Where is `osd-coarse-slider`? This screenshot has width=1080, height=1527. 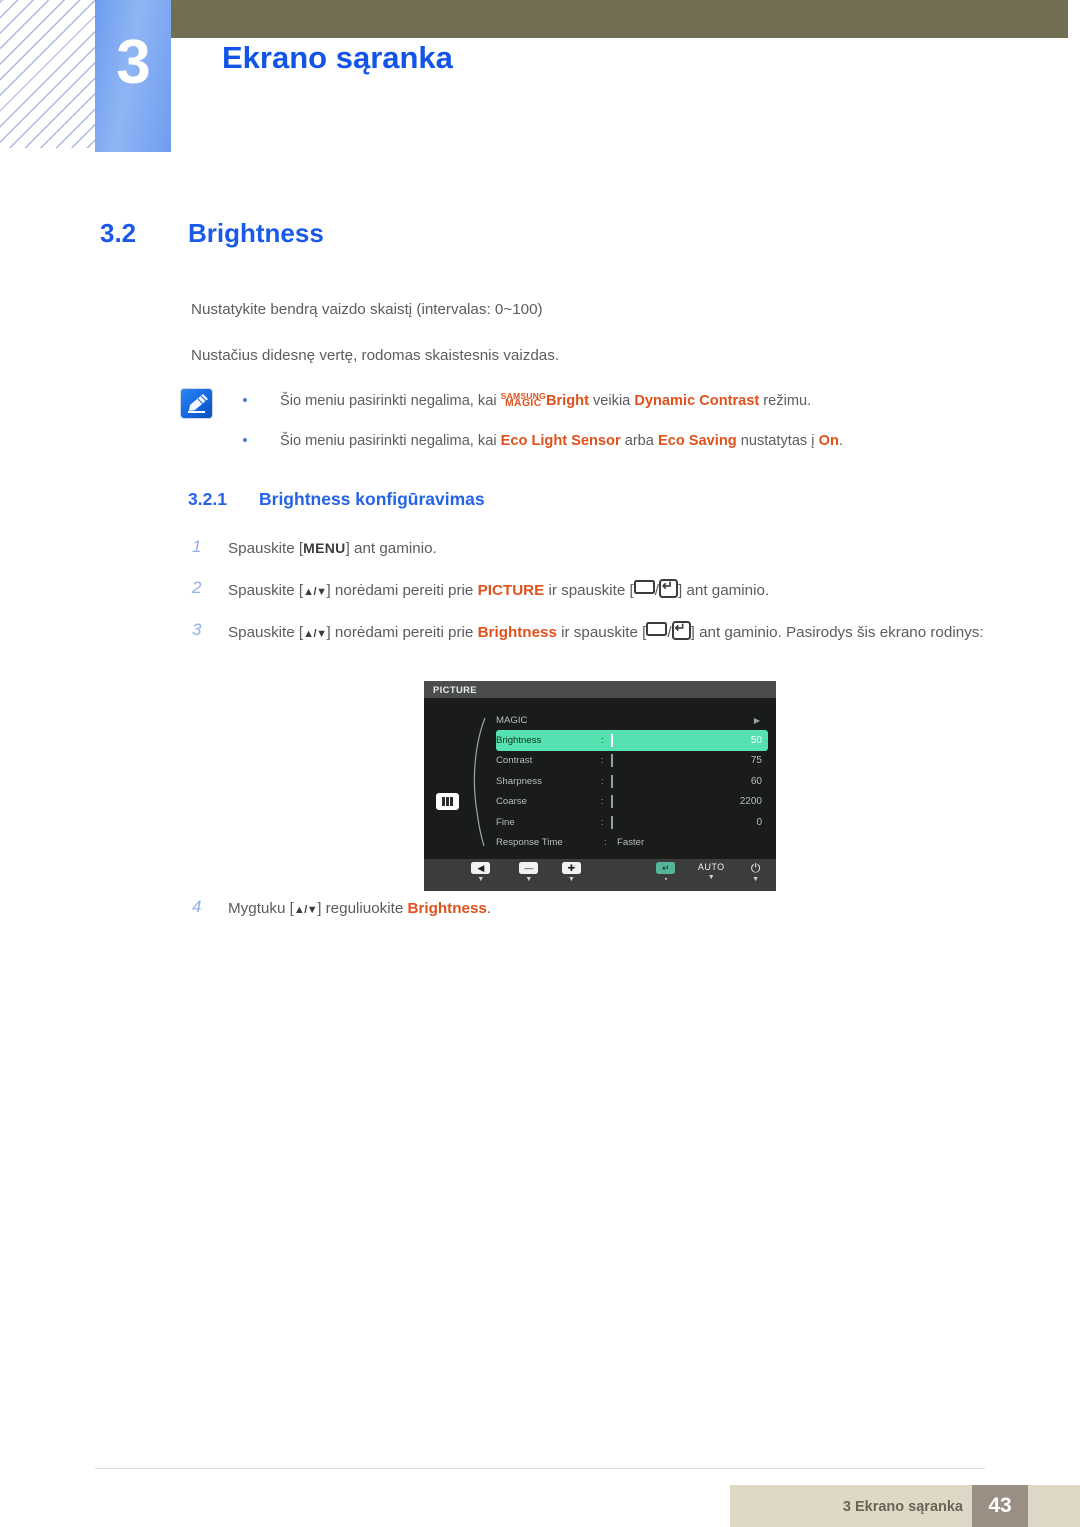 osd-coarse-slider is located at coordinates (665, 802).